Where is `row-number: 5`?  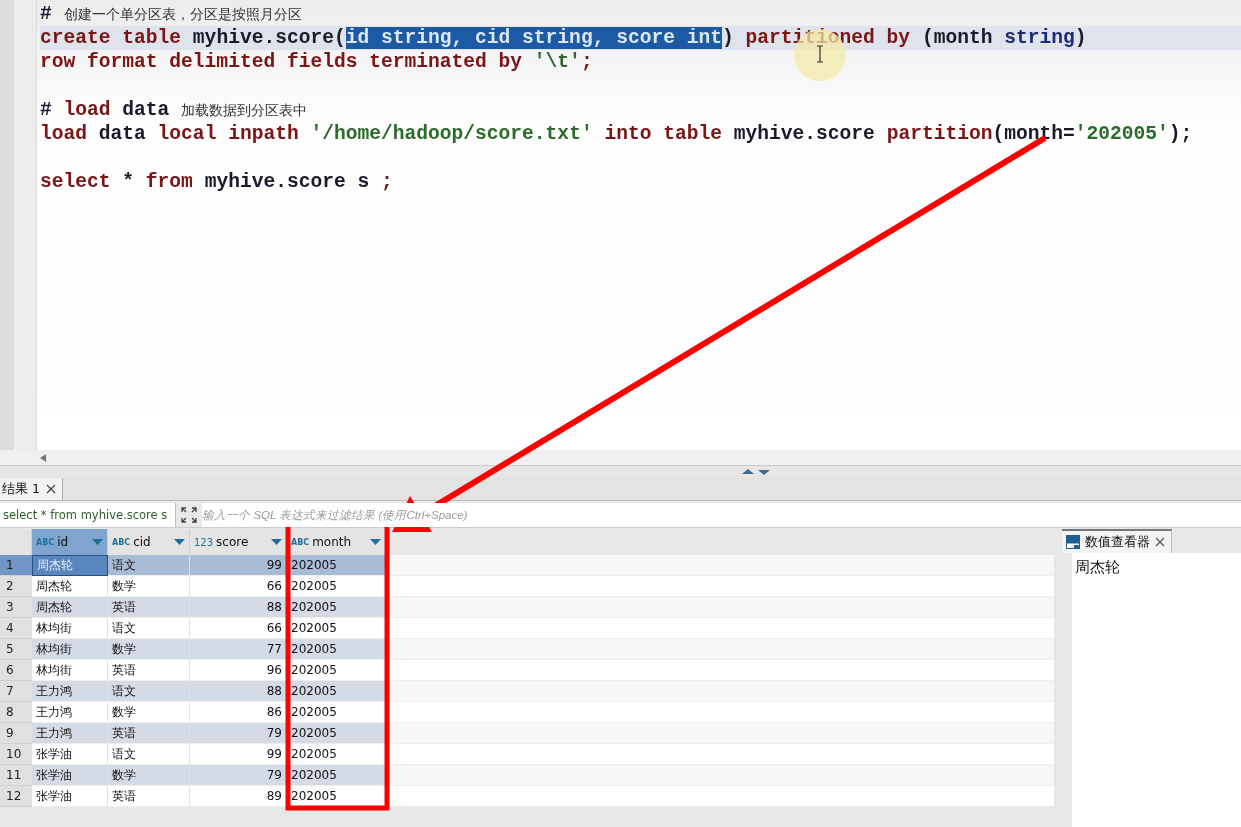
row-number: 5 is located at coordinates (16, 649).